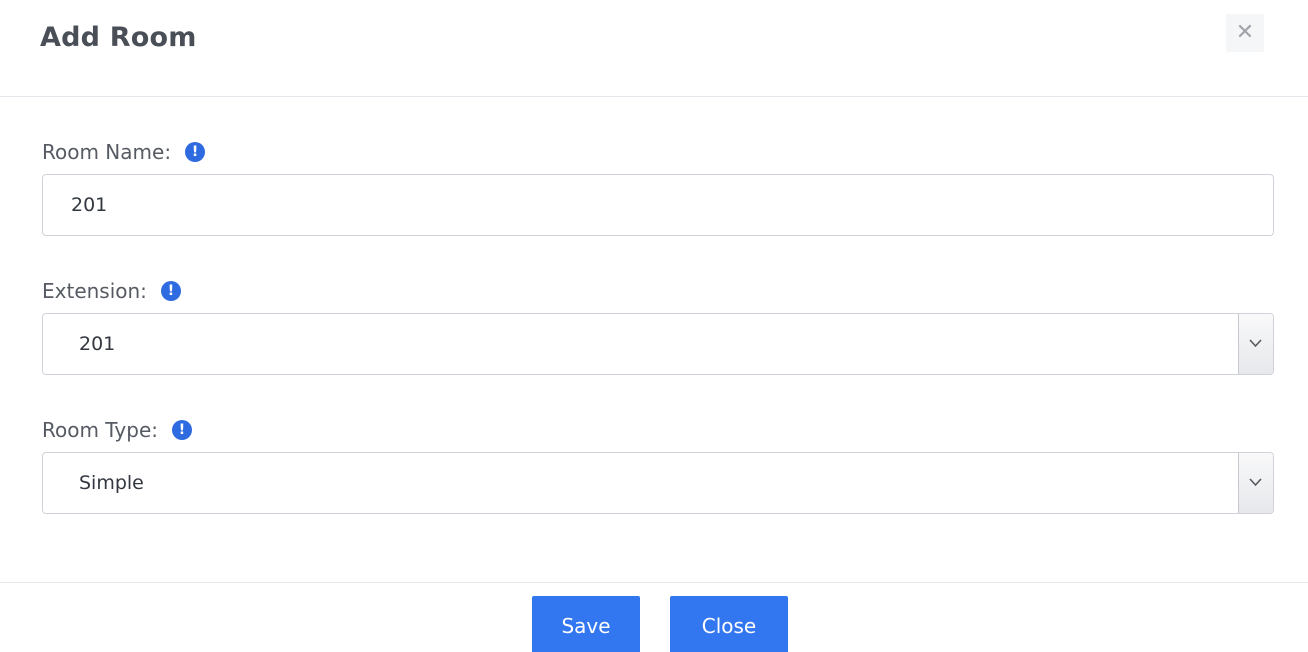 Image resolution: width=1308 pixels, height=652 pixels. I want to click on extension-label: Extension:, so click(94, 291).